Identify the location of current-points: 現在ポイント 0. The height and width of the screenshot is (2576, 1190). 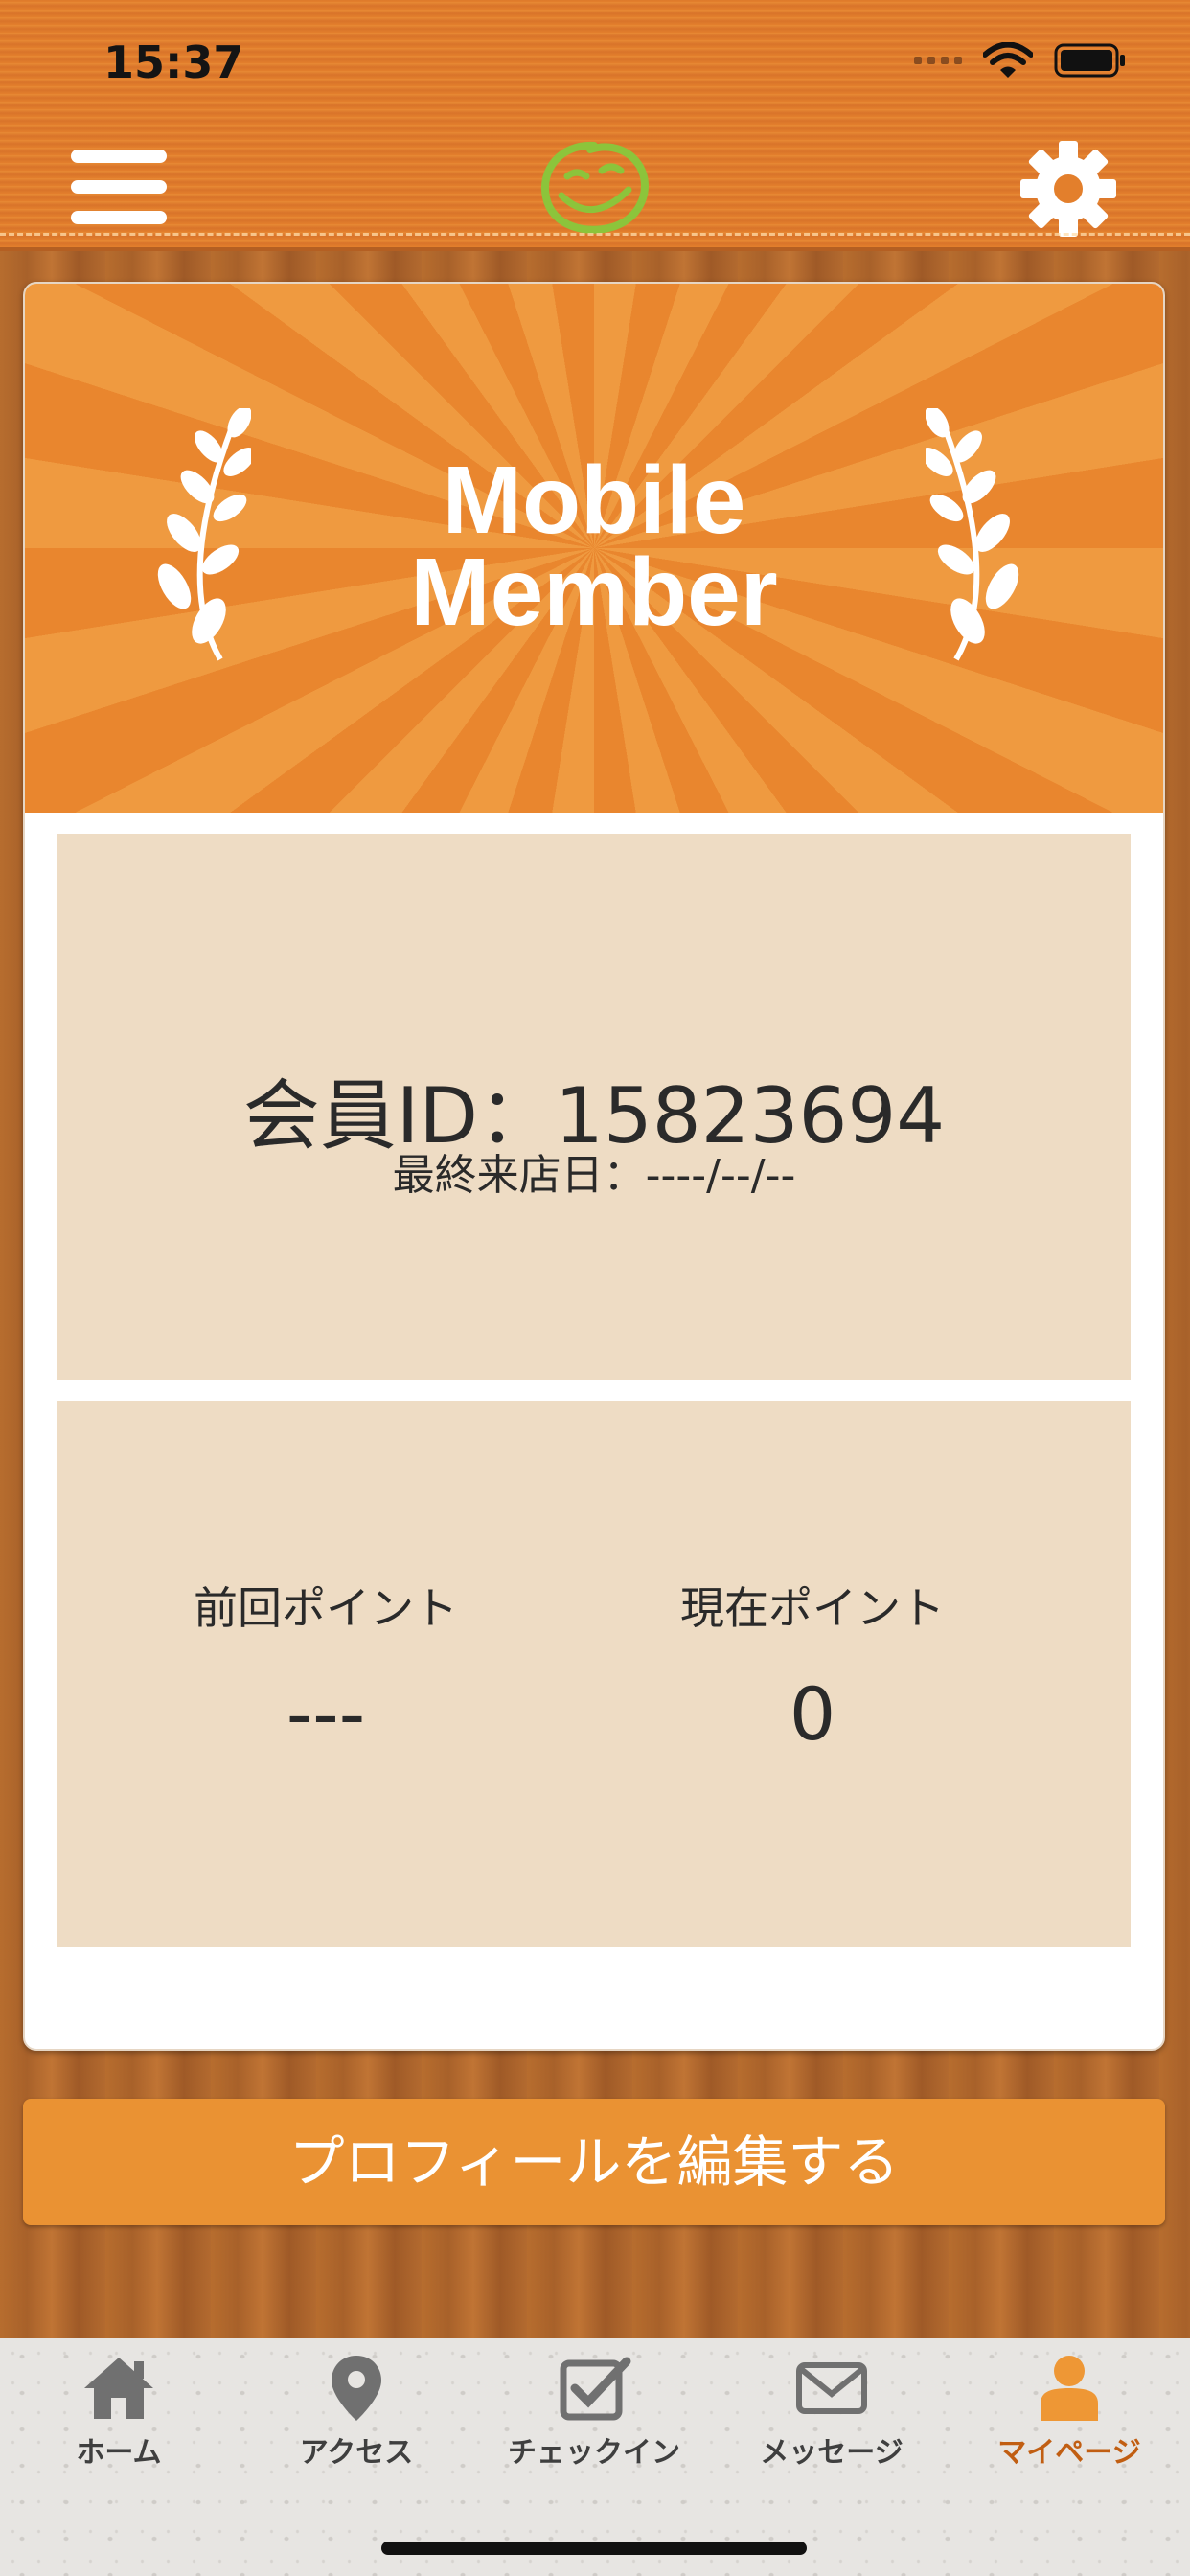
(812, 1665).